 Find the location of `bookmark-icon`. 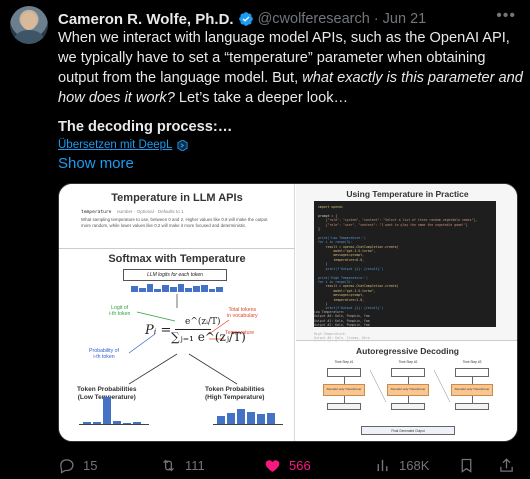

bookmark-icon is located at coordinates (466, 465).